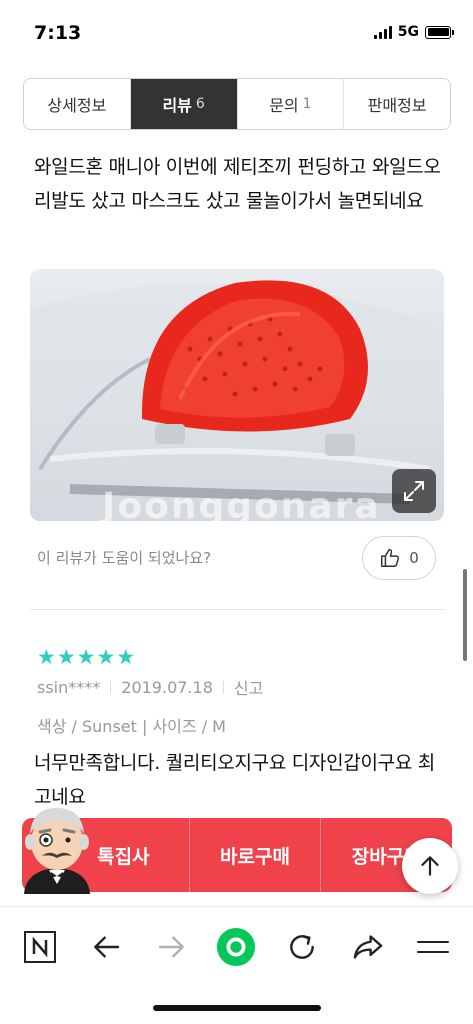 The width and height of the screenshot is (473, 1024). Describe the element at coordinates (57, 847) in the screenshot. I see `butler-mascot-icon` at that location.